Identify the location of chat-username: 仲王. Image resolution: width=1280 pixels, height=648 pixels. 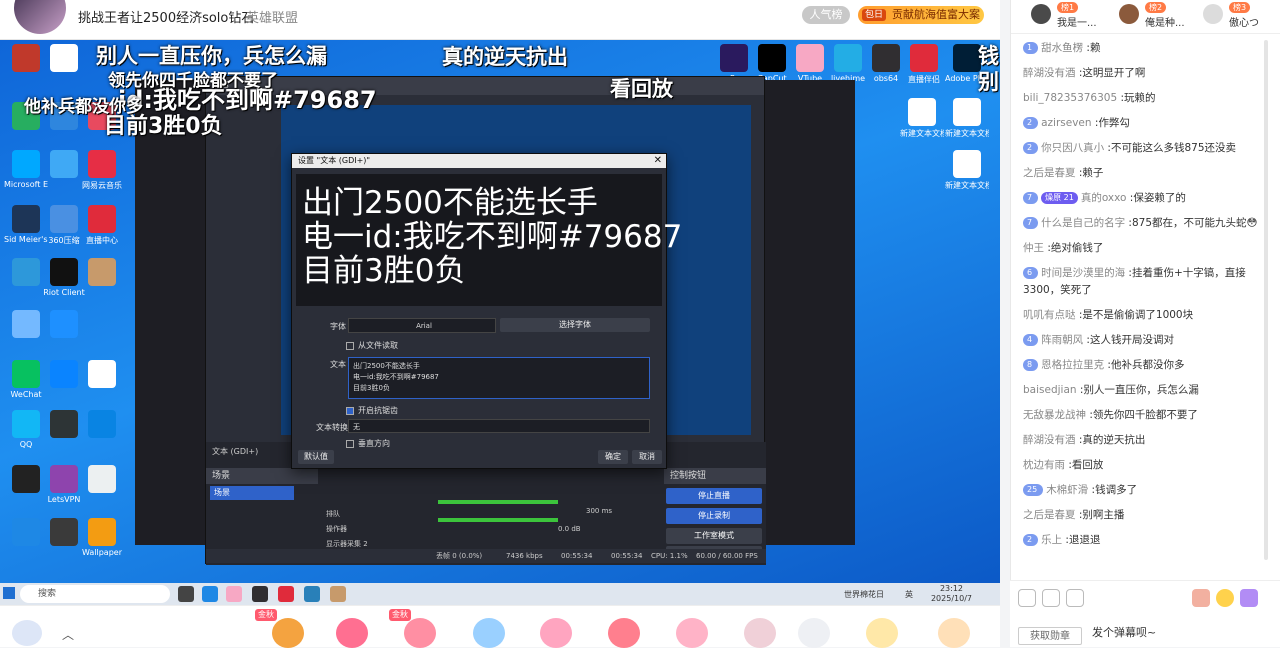
(1033, 248).